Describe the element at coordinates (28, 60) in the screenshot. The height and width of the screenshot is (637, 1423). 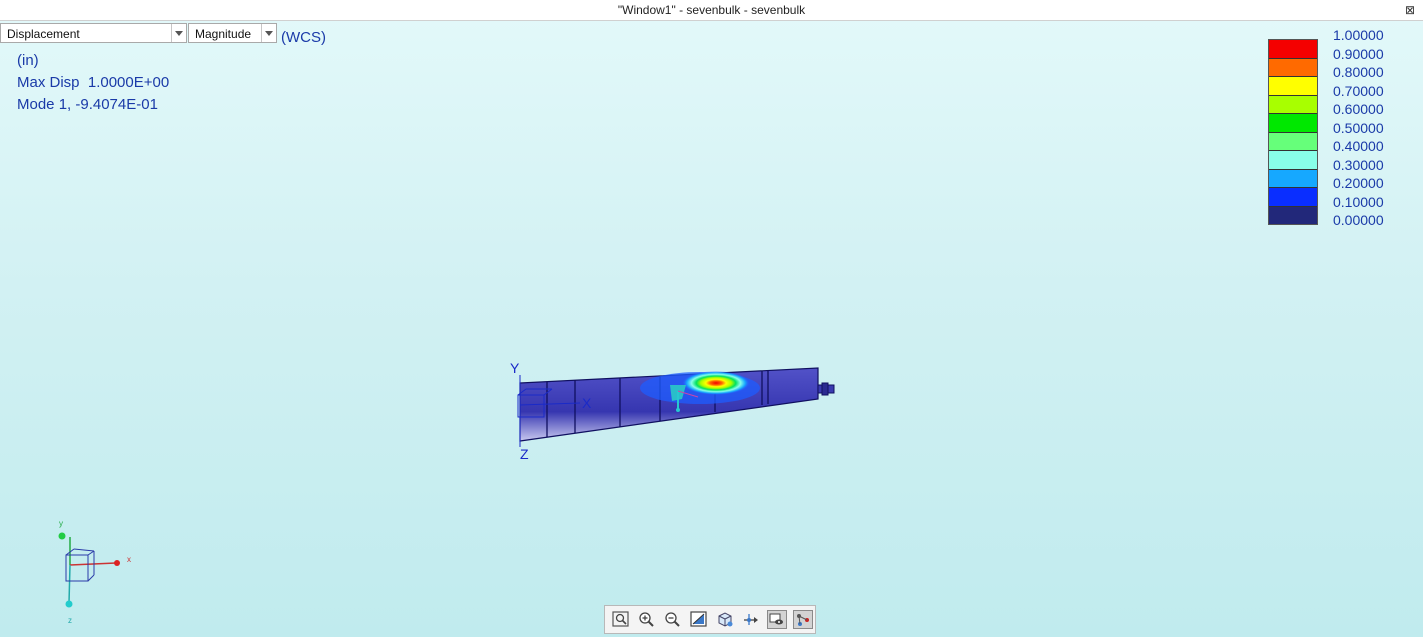
I see `units-label: (in)` at that location.